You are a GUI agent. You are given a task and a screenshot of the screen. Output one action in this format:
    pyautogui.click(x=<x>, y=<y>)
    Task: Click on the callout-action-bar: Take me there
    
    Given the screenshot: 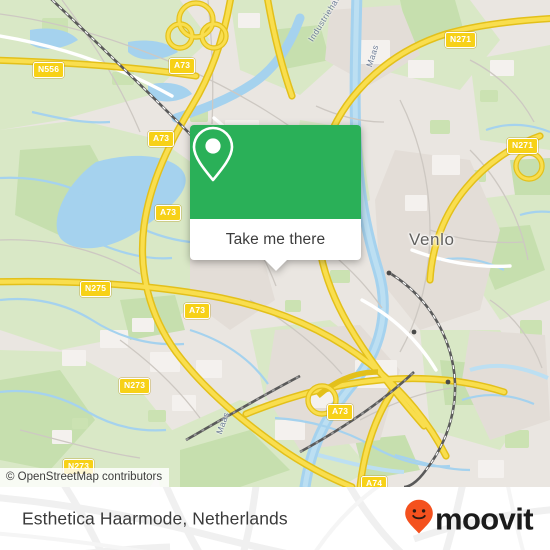 What is the action you would take?
    pyautogui.click(x=275, y=245)
    